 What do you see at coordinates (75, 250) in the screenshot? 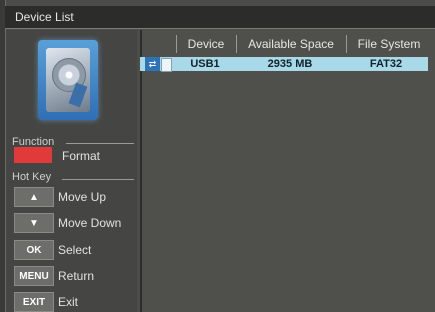
I see `select-label: Select` at bounding box center [75, 250].